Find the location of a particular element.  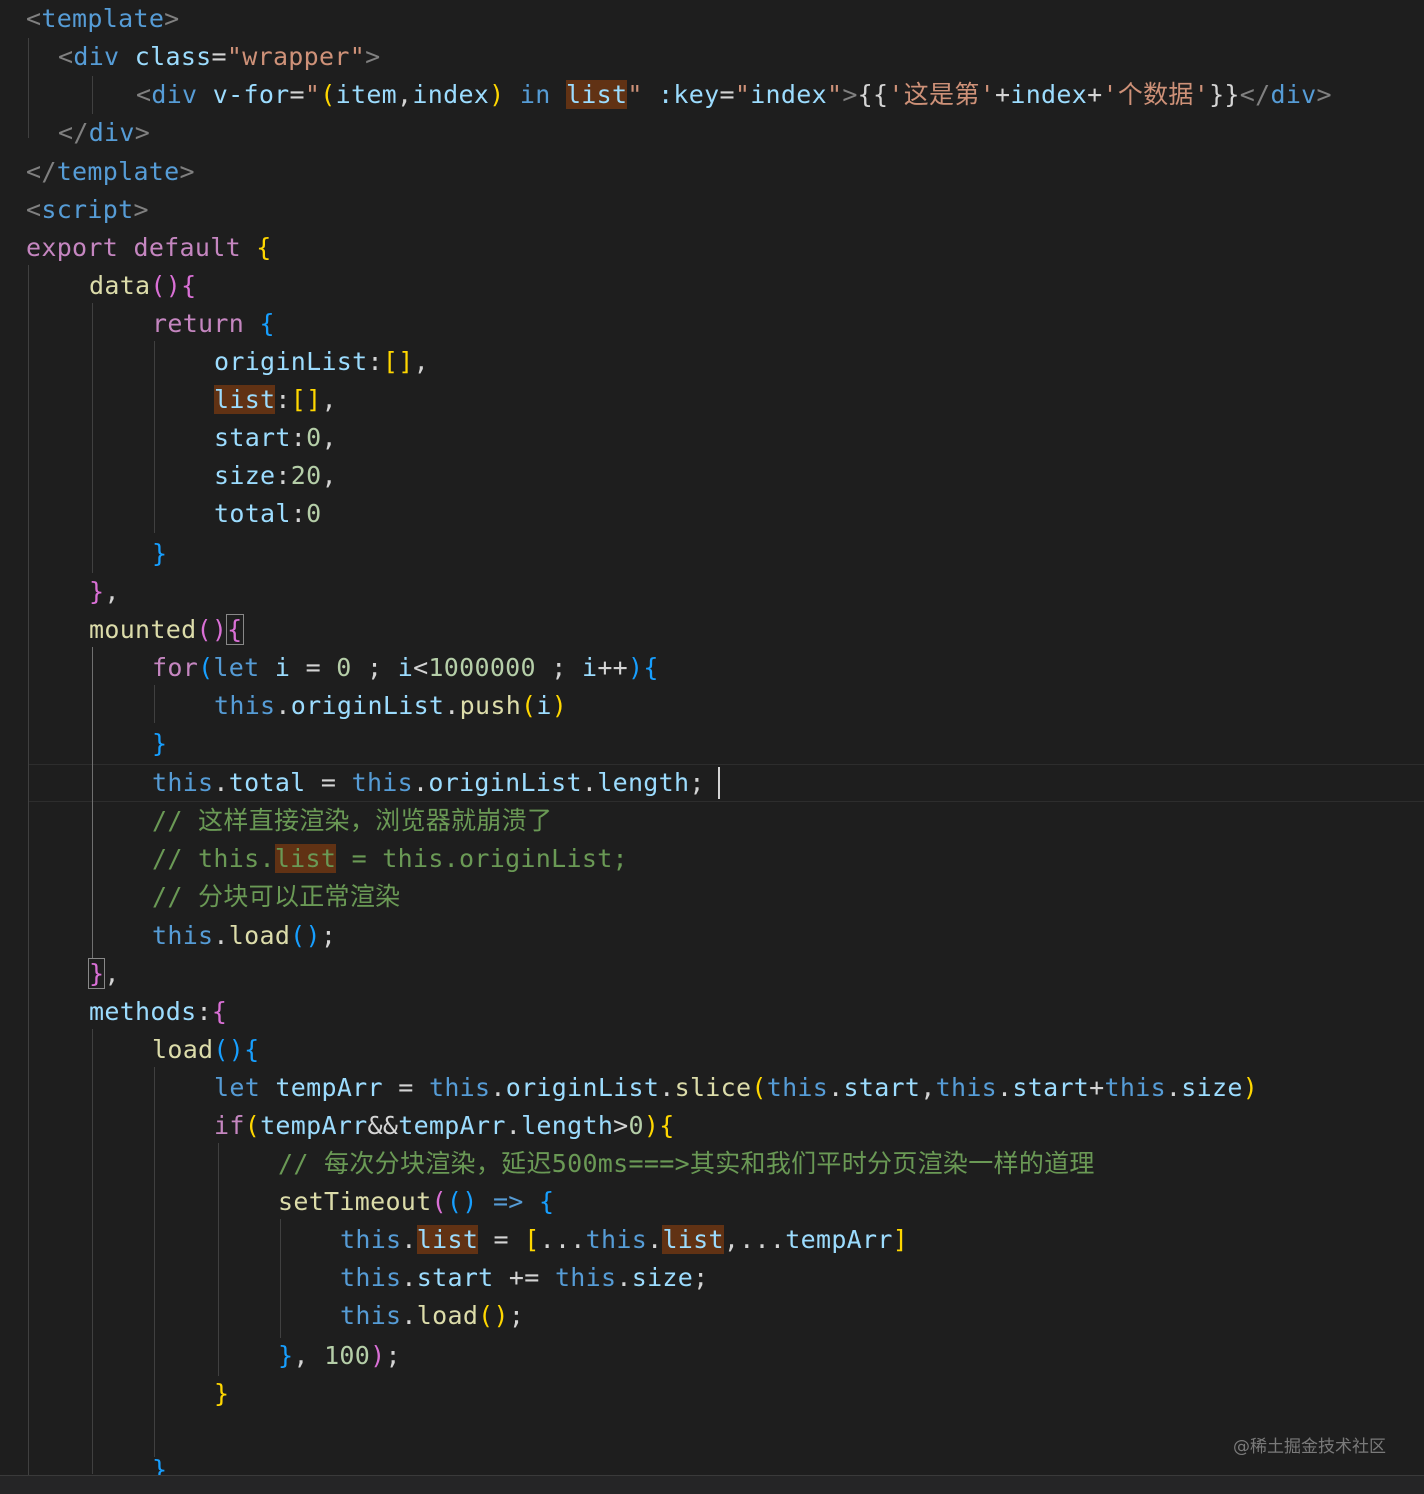

code-token: </ is located at coordinates (41, 171).